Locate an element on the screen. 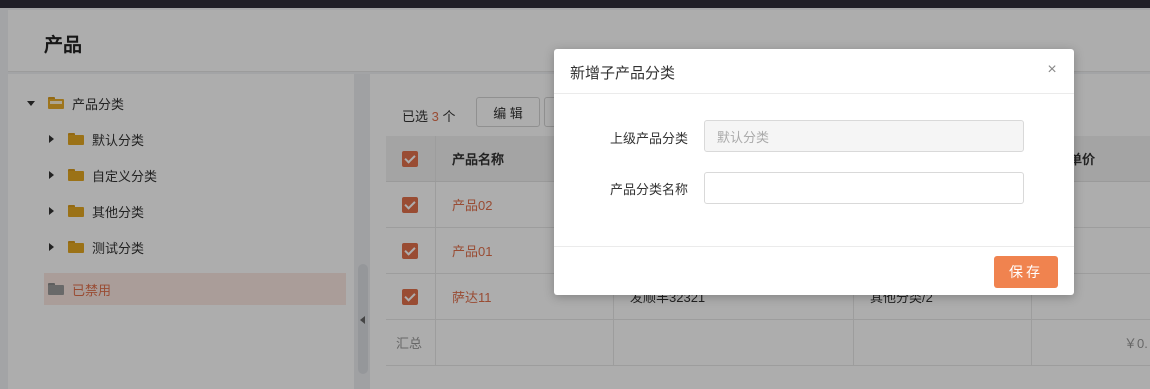 The image size is (1150, 389). dialog-footer: 保存 is located at coordinates (814, 270).